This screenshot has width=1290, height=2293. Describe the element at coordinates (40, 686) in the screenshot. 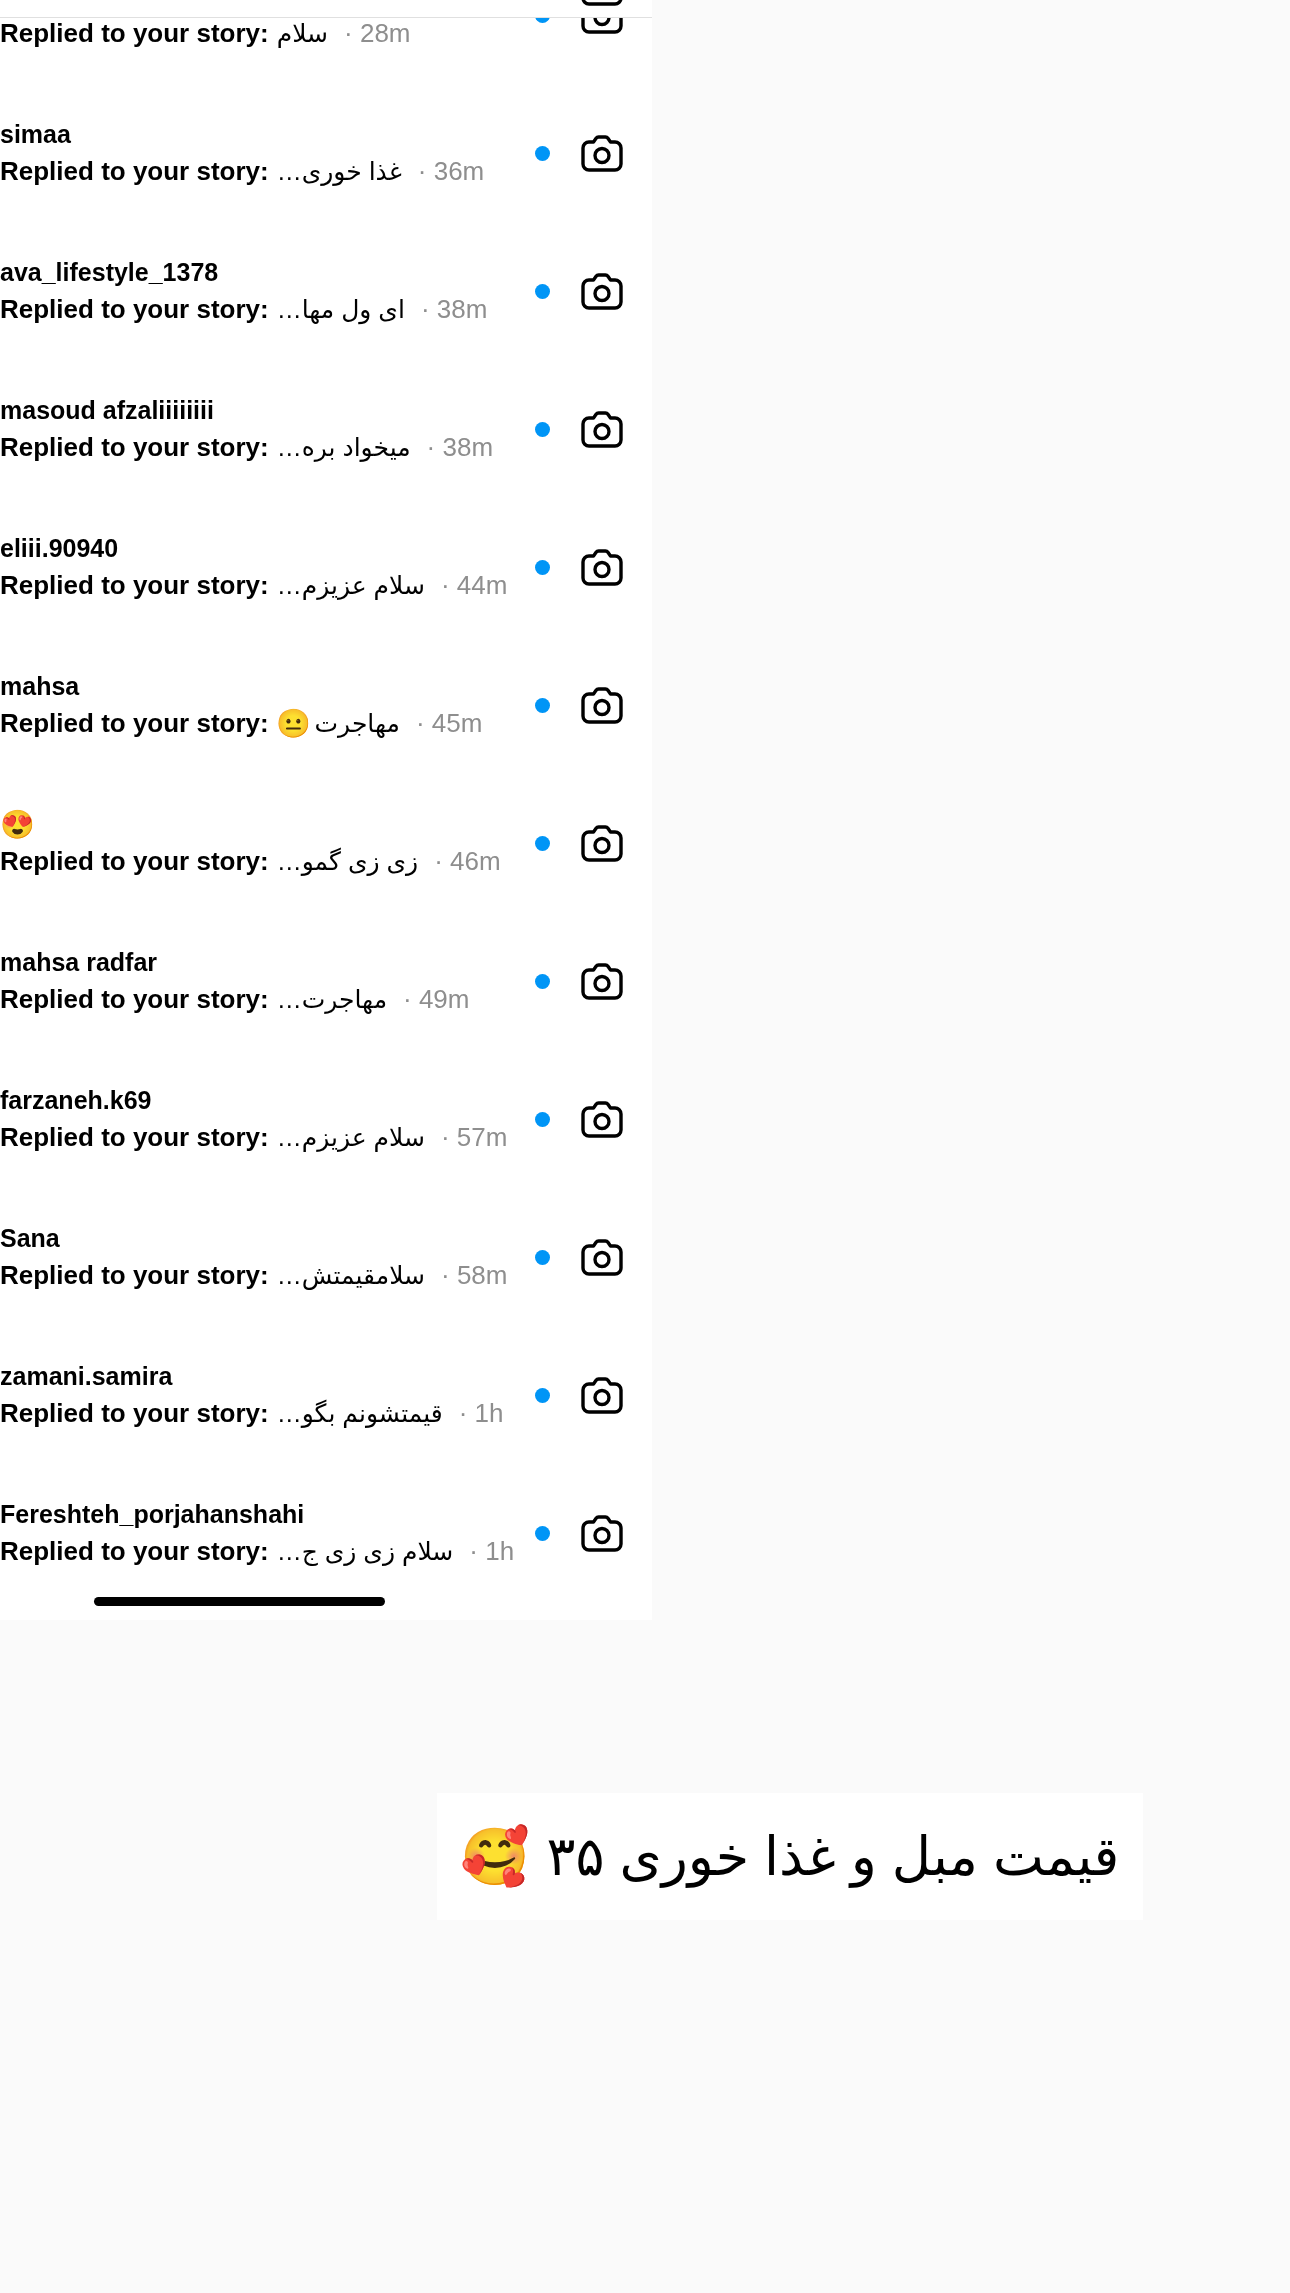

I see `username: mahsa` at that location.